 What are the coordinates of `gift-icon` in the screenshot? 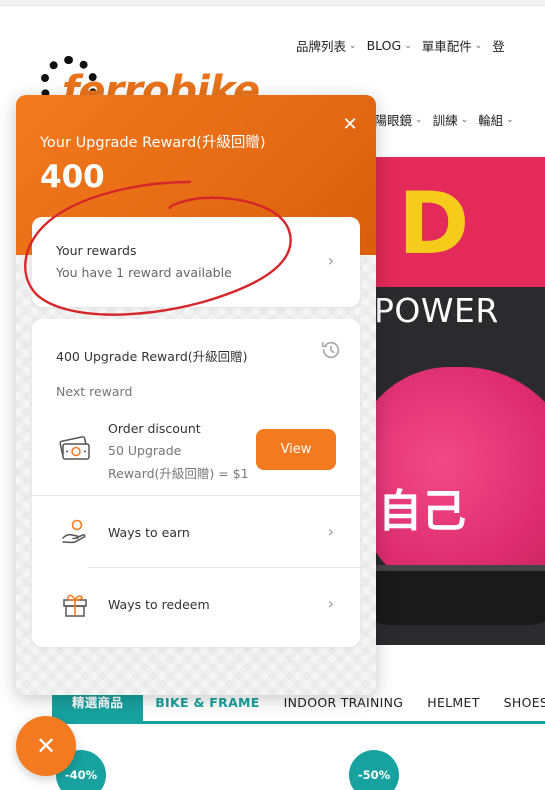 It's located at (75, 605).